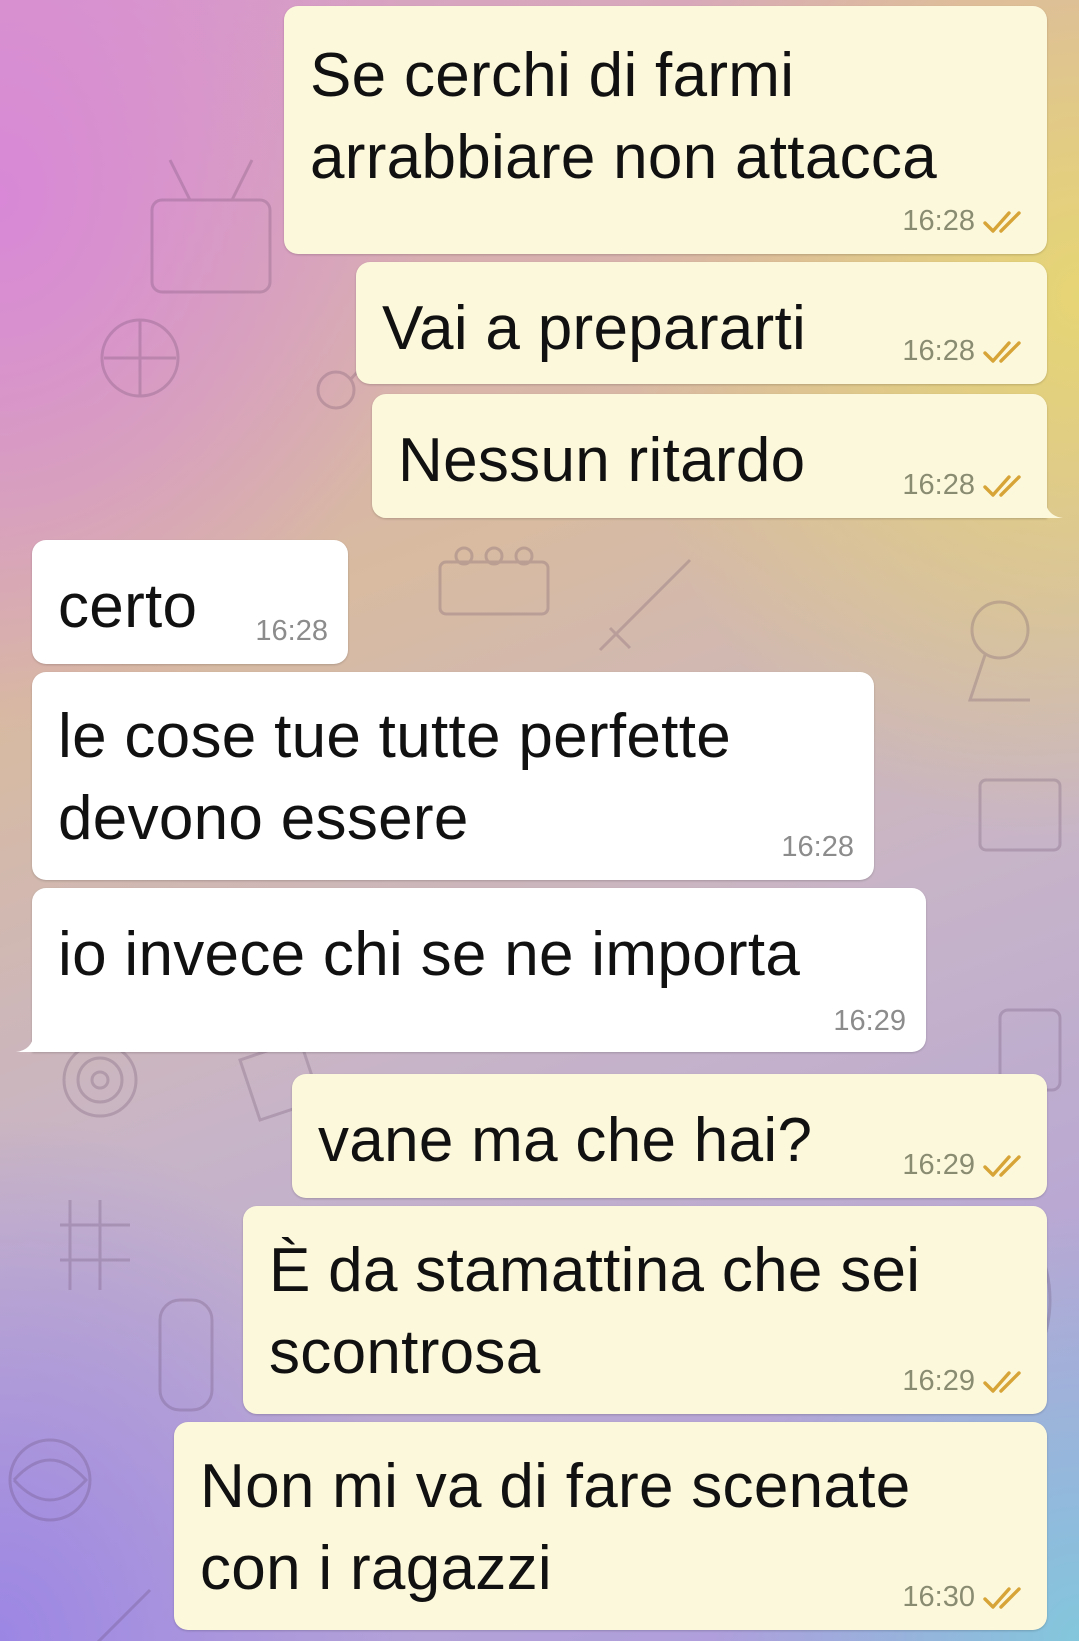 The width and height of the screenshot is (1079, 1641). What do you see at coordinates (429, 954) in the screenshot?
I see `message-text-line: io invece chi se ne importa` at bounding box center [429, 954].